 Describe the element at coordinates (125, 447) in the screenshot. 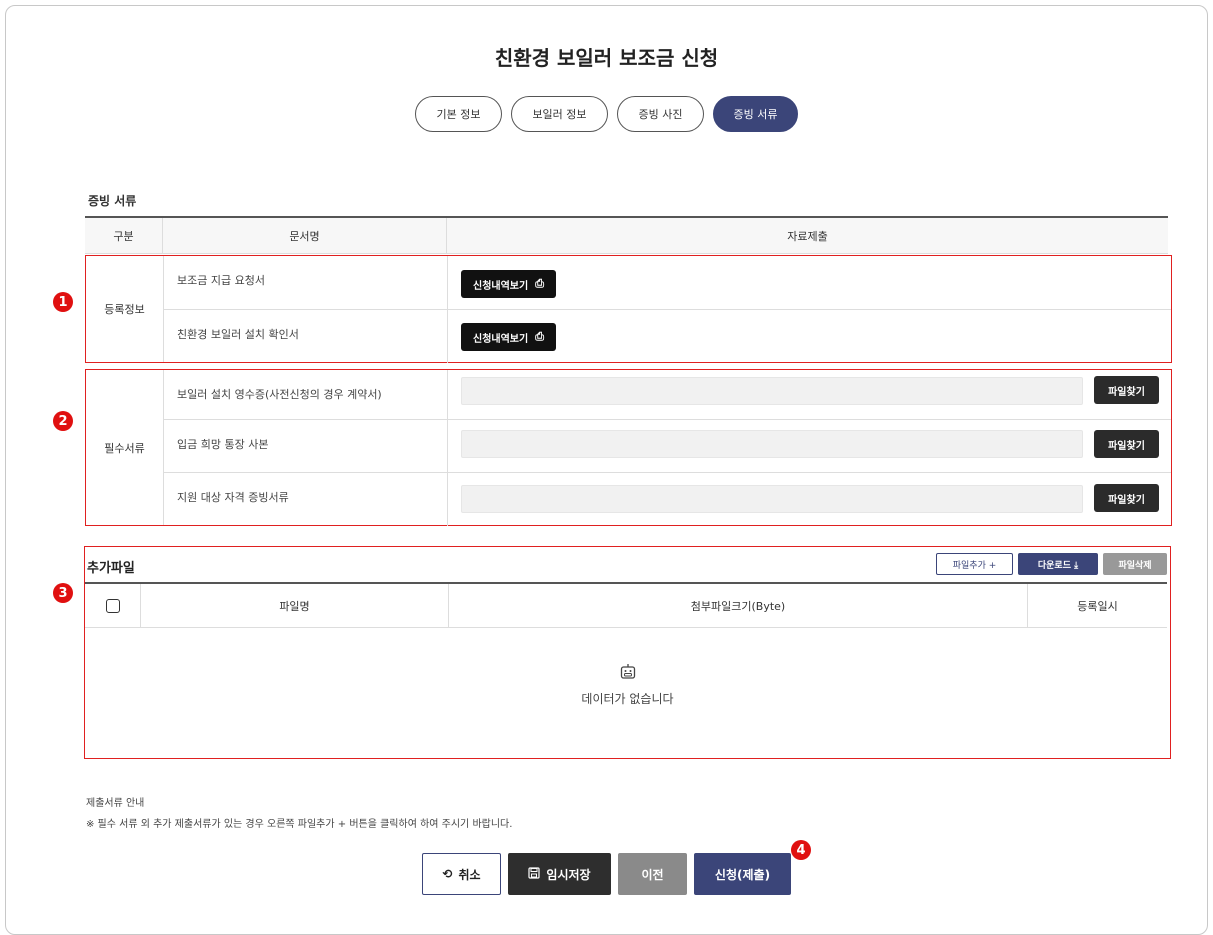

I see `category-required: 필수서류` at that location.